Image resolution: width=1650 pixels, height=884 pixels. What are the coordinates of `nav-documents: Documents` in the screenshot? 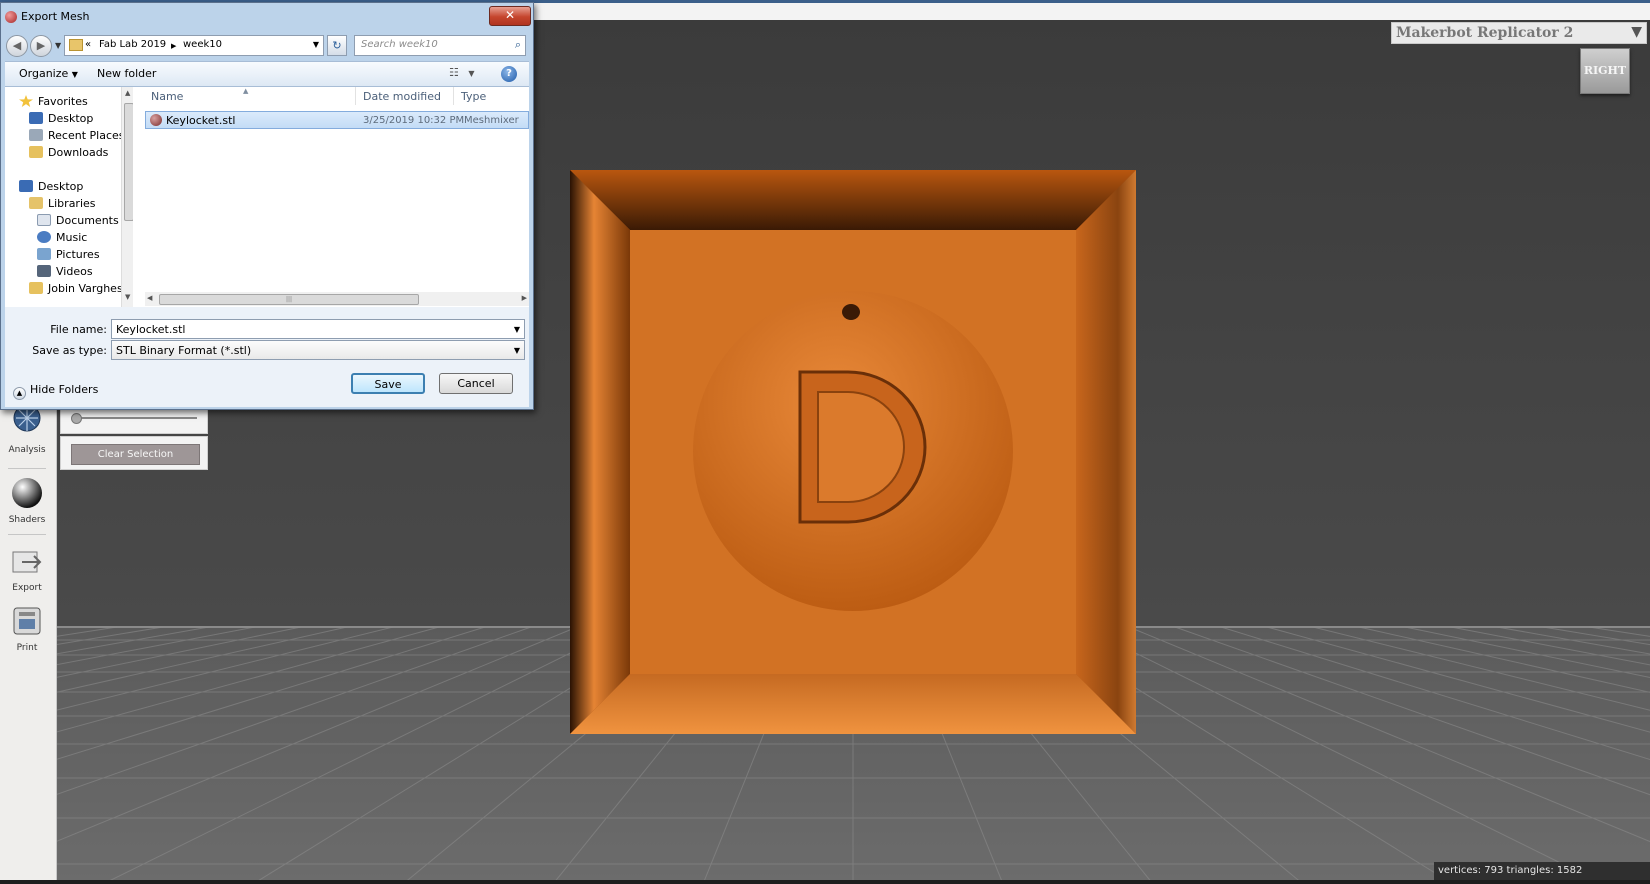 It's located at (78, 220).